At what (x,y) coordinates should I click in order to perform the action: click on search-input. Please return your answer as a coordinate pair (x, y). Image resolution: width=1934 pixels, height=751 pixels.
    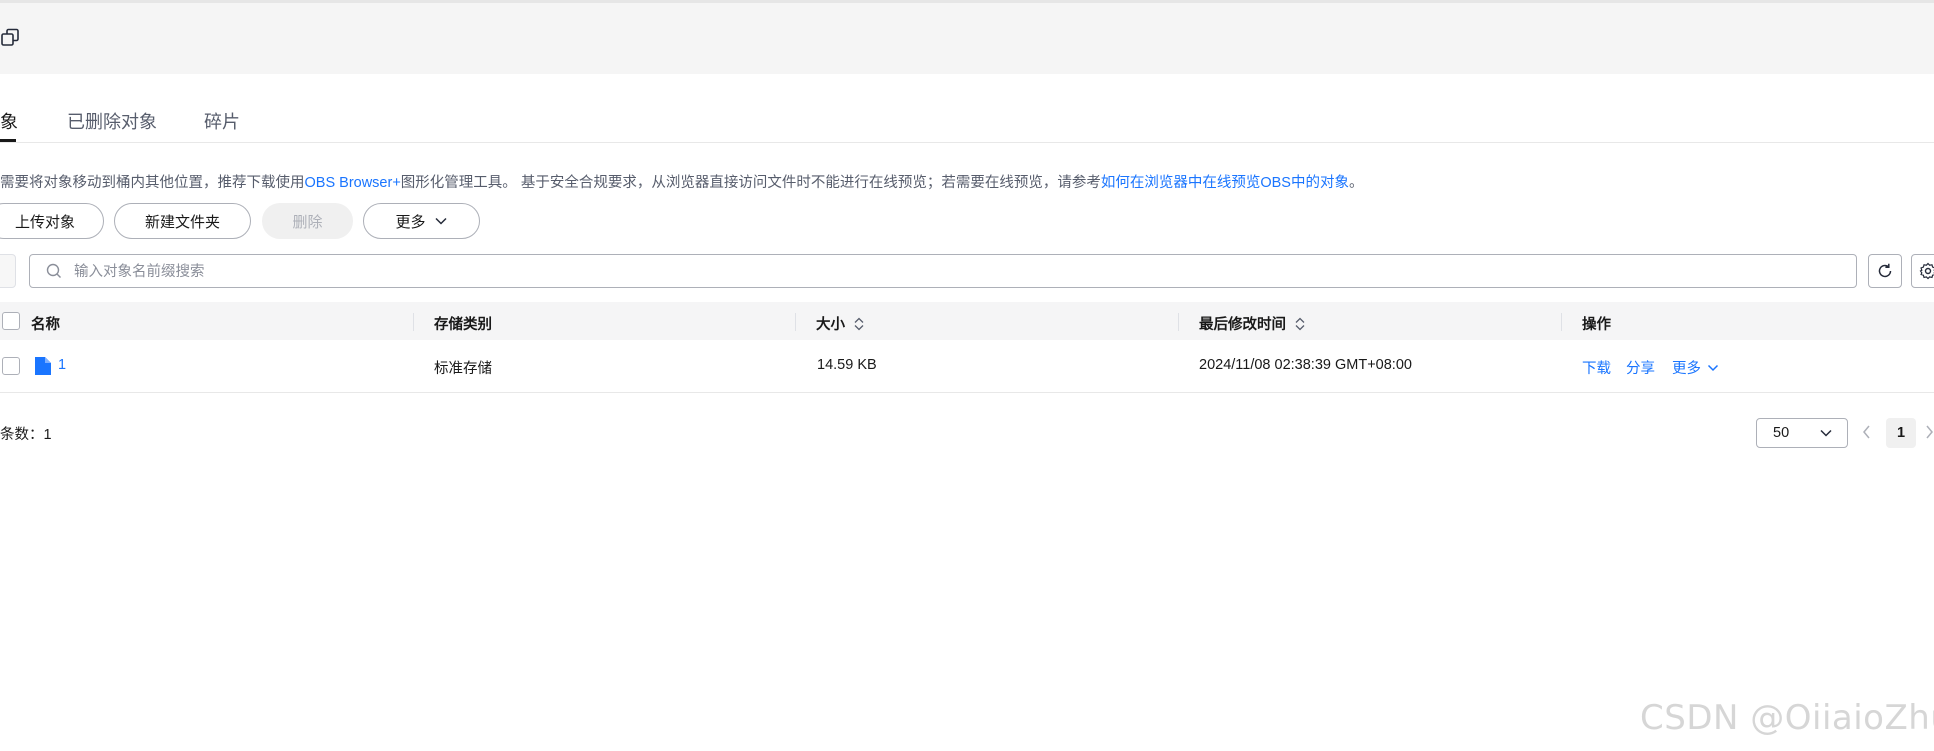
    Looking at the image, I should click on (954, 272).